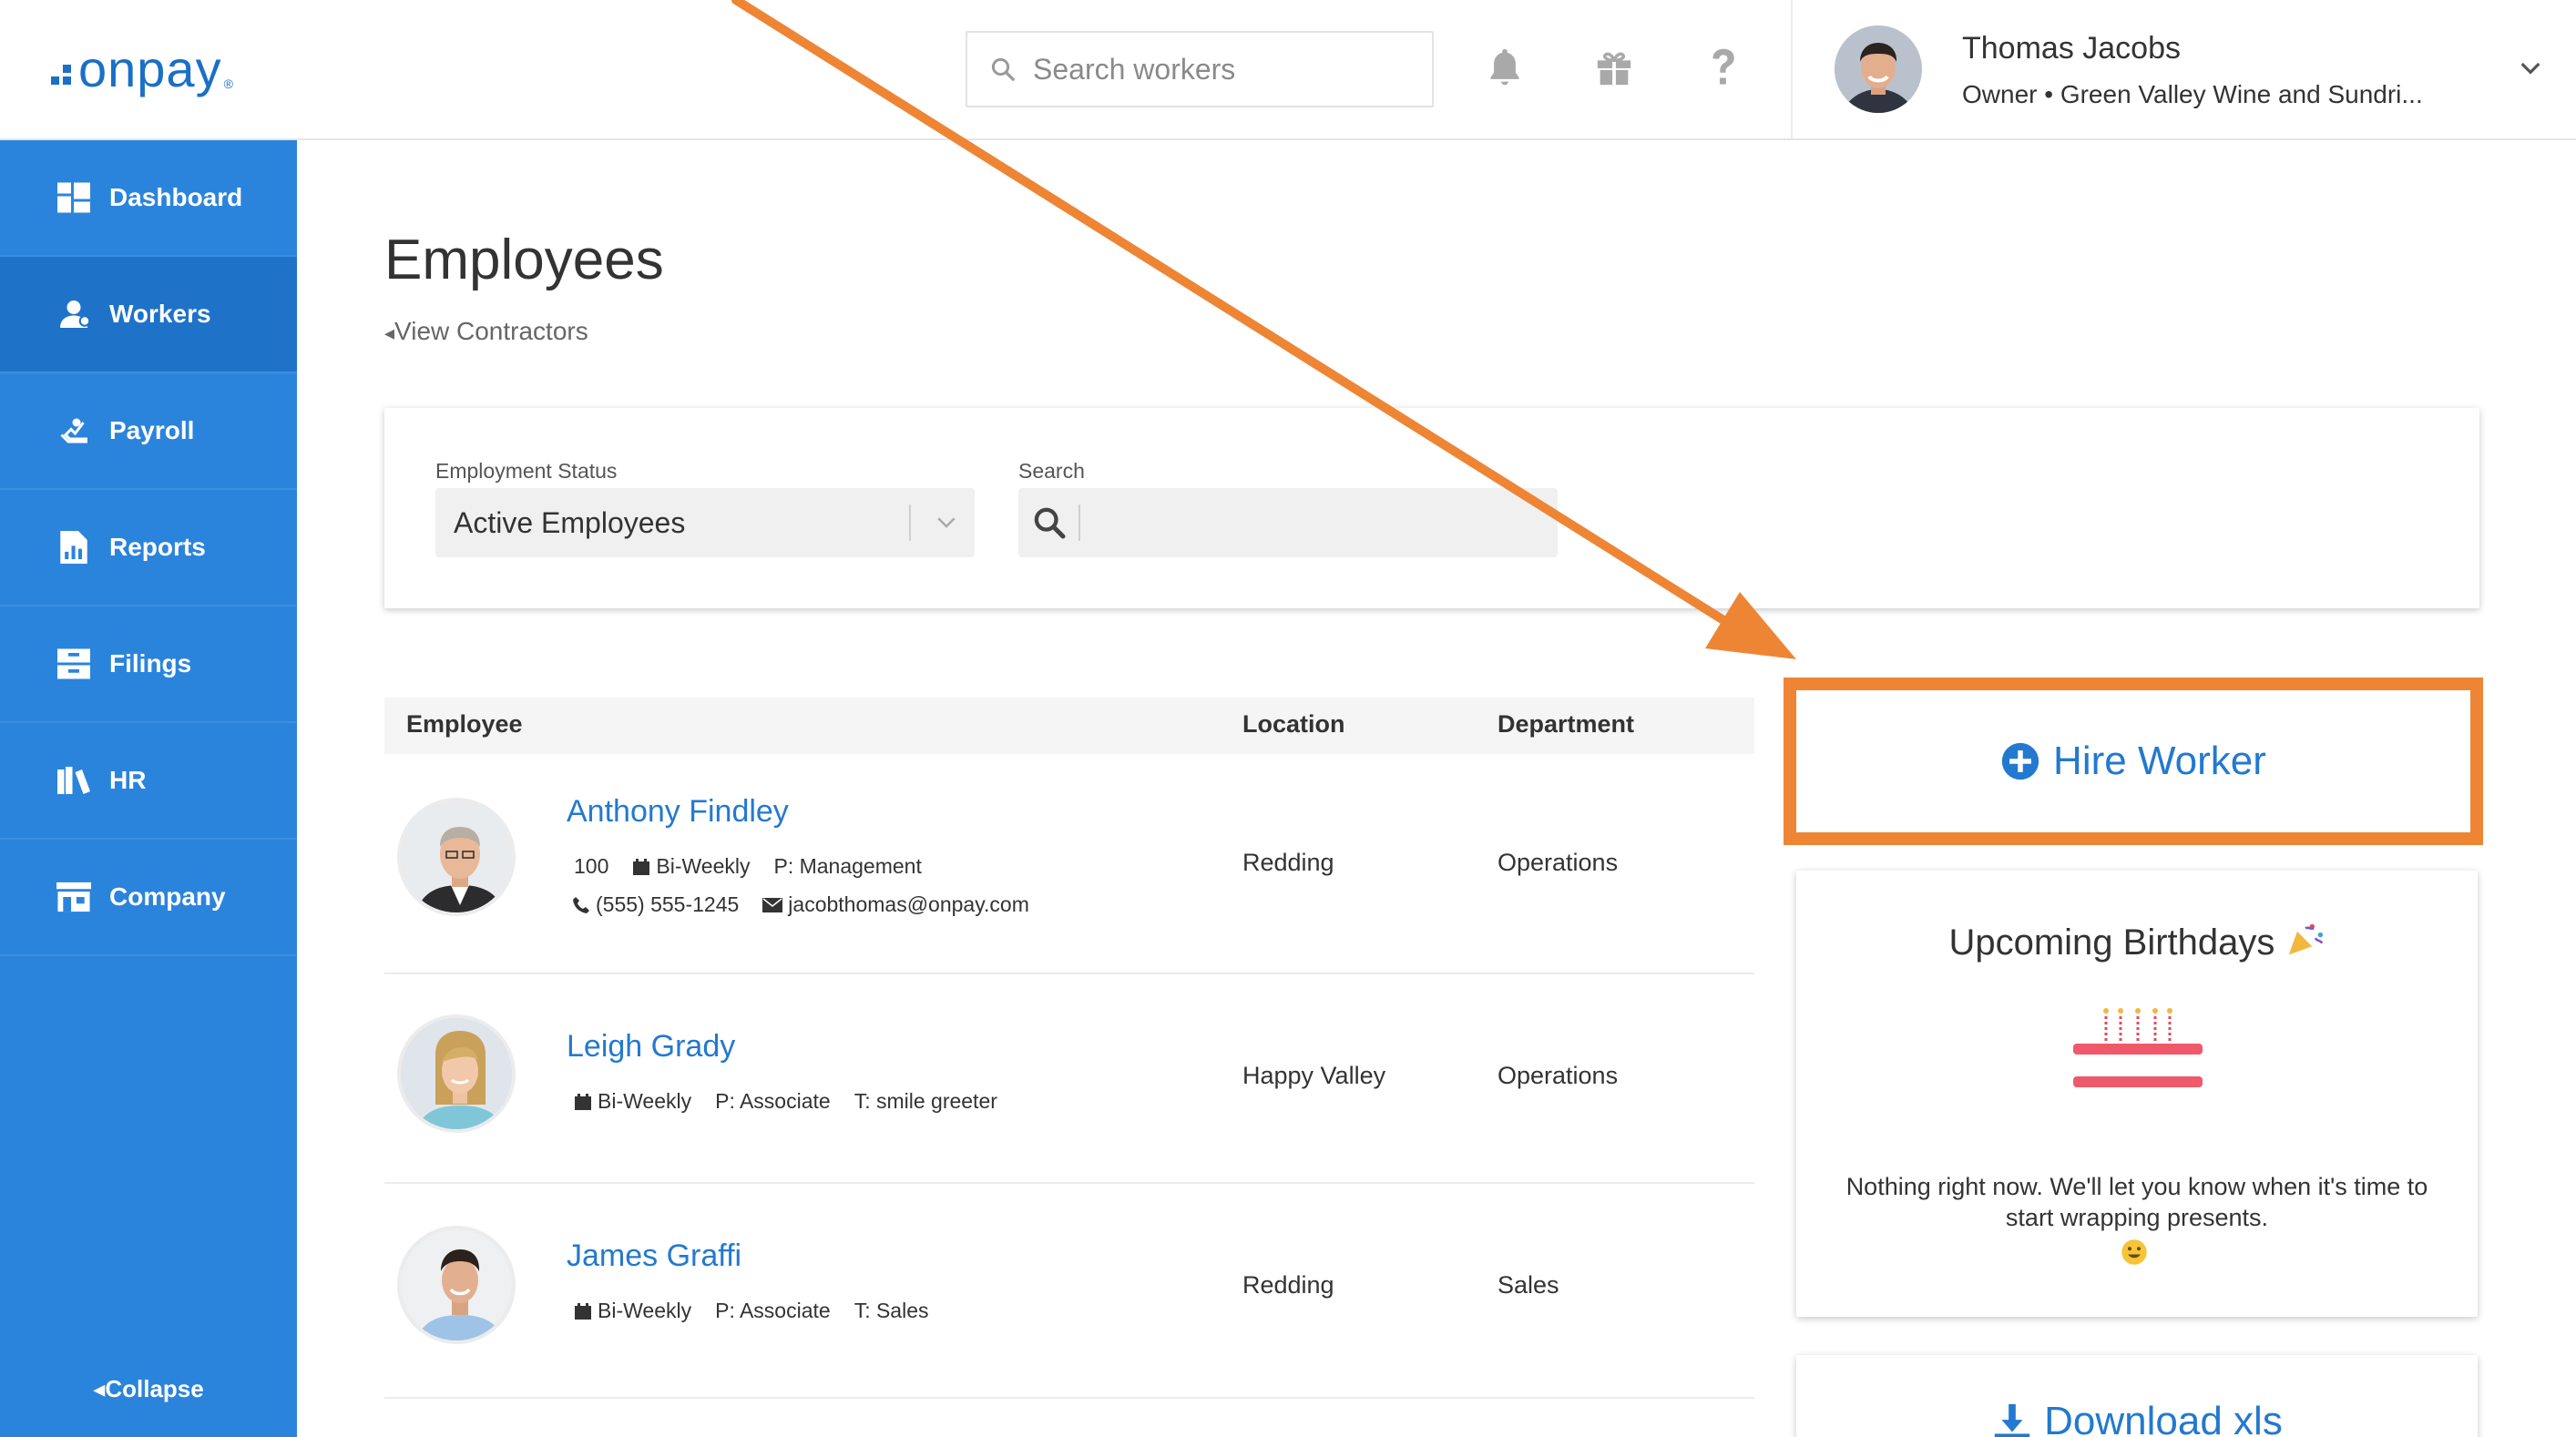 This screenshot has height=1437, width=2576. What do you see at coordinates (1566, 724) in the screenshot?
I see `column-header-department: Department` at bounding box center [1566, 724].